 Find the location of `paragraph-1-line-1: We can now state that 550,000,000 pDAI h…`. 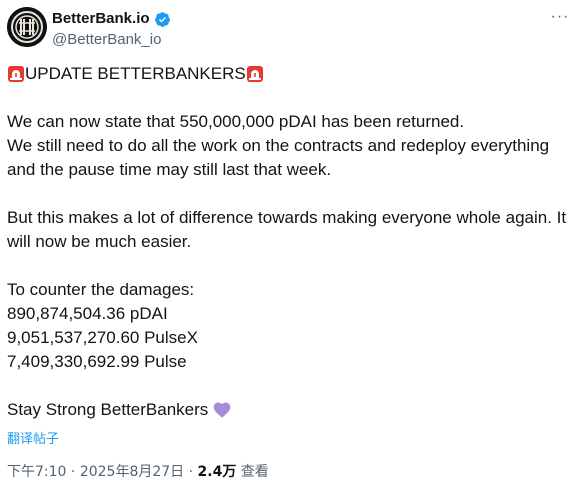

paragraph-1-line-1: We can now state that 550,000,000 pDAI h… is located at coordinates (236, 121).